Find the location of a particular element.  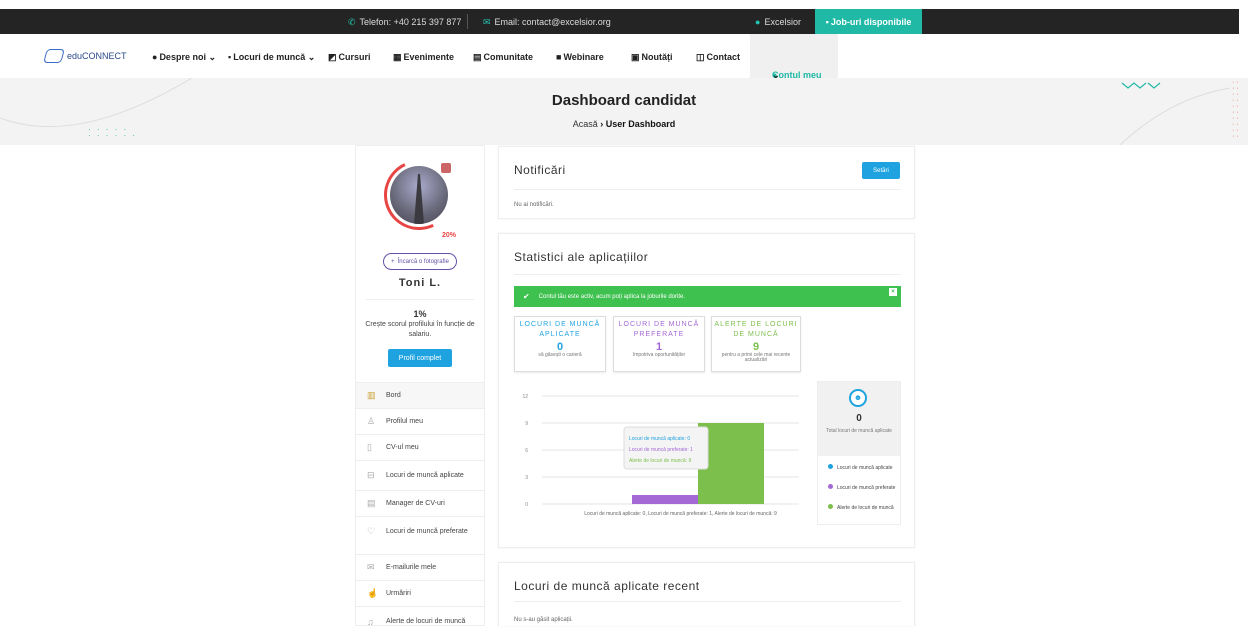

nav-item-webinars: ■ Webinare is located at coordinates (580, 57).